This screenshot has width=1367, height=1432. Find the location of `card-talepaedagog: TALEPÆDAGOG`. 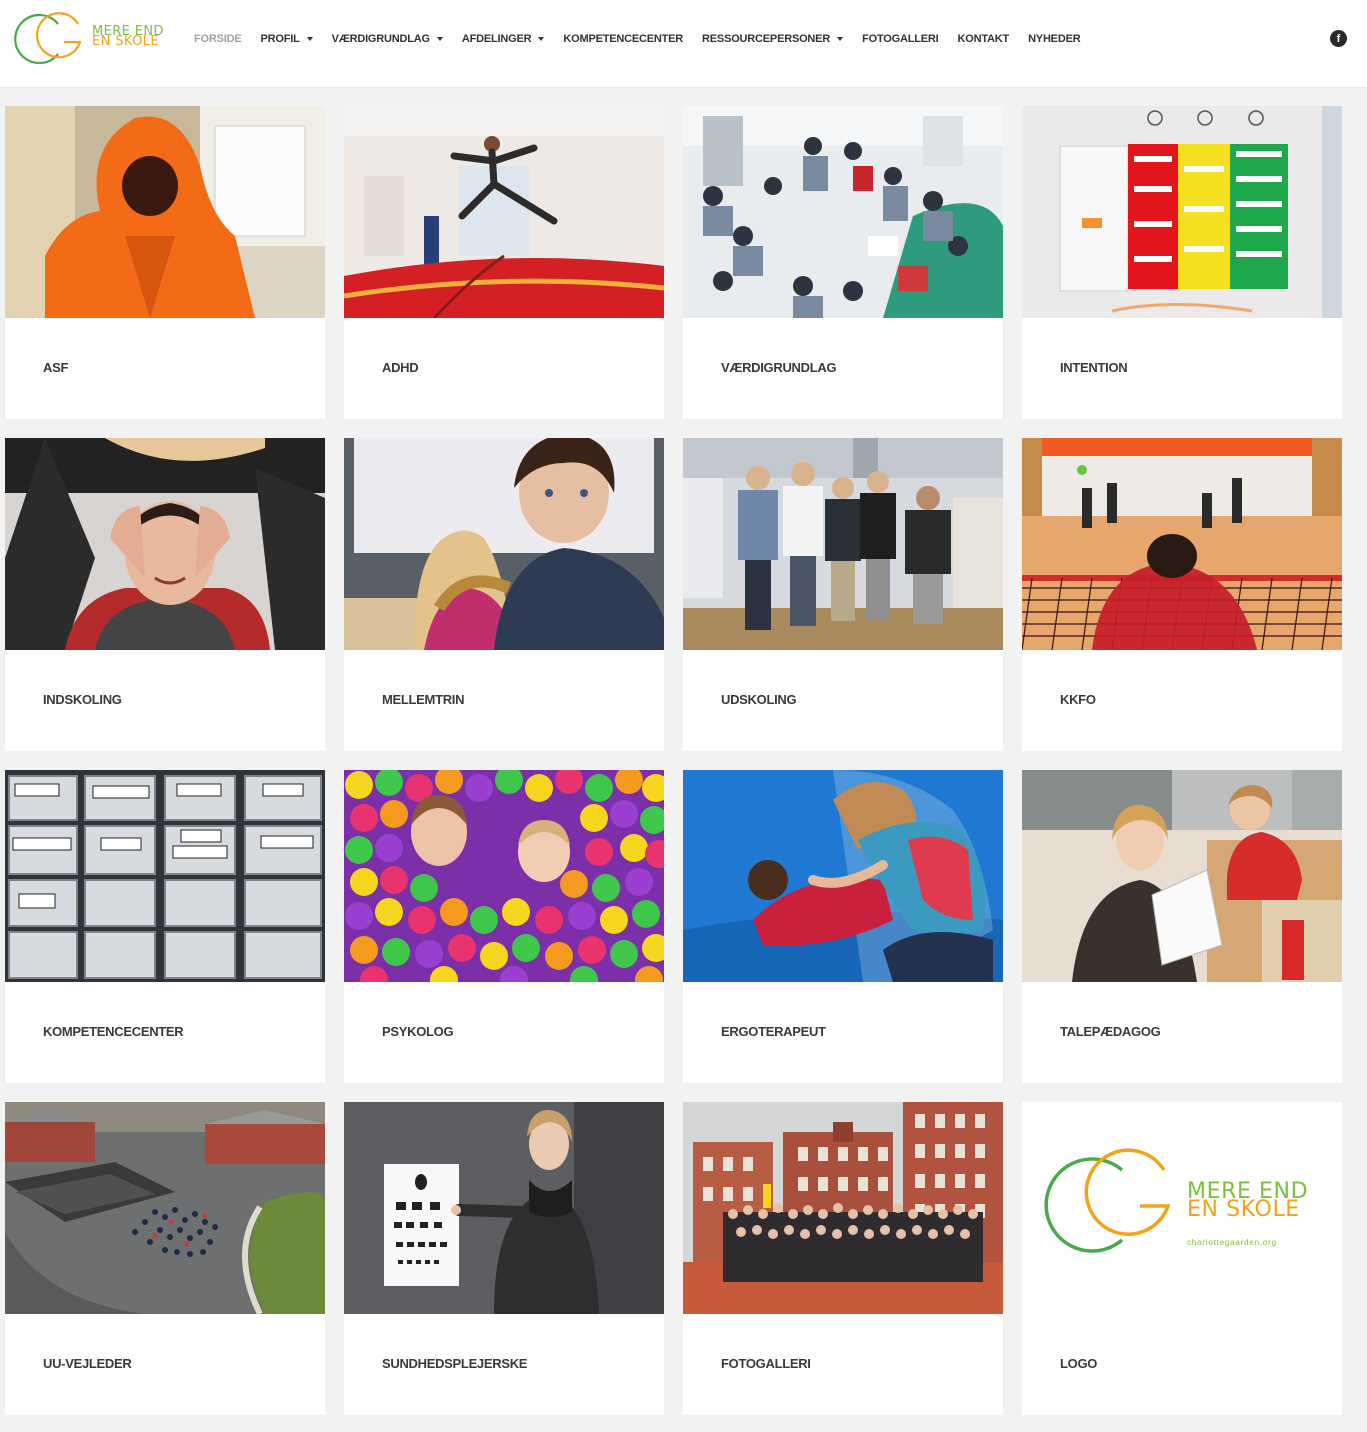

card-talepaedagog: TALEPÆDAGOG is located at coordinates (1182, 926).